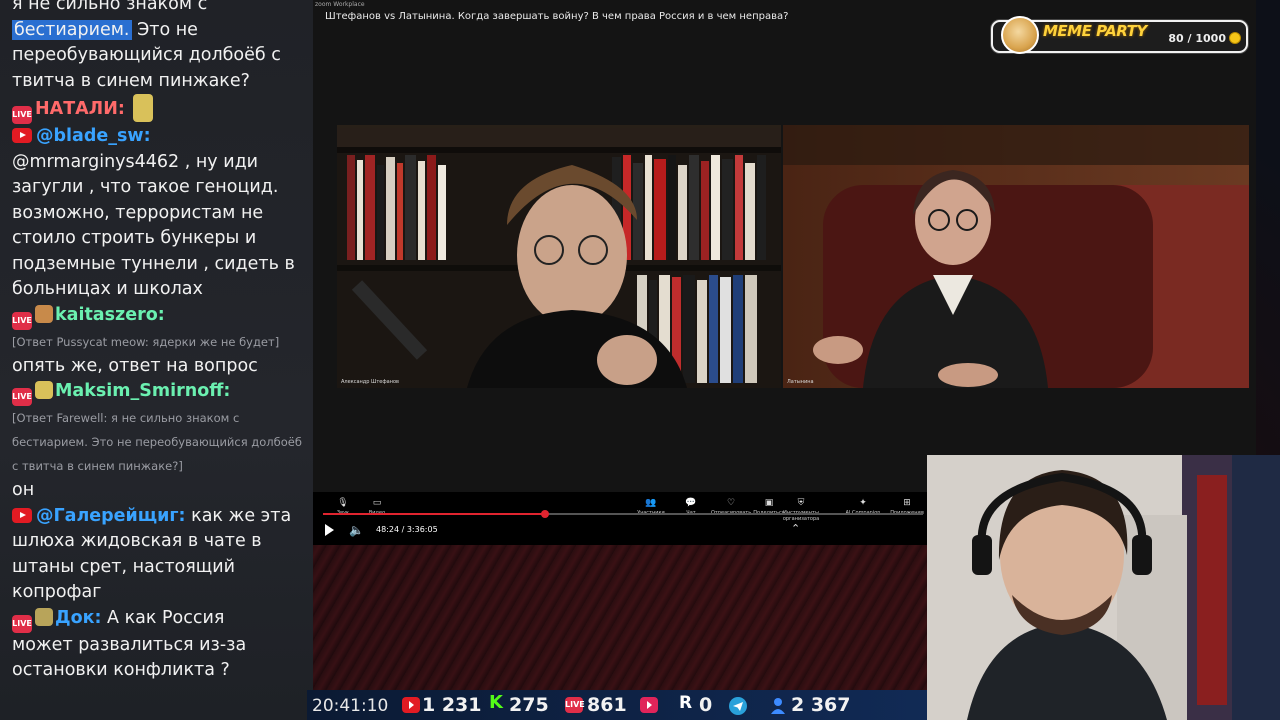  What do you see at coordinates (78, 618) in the screenshot?
I see `chat-username: Док:` at bounding box center [78, 618].